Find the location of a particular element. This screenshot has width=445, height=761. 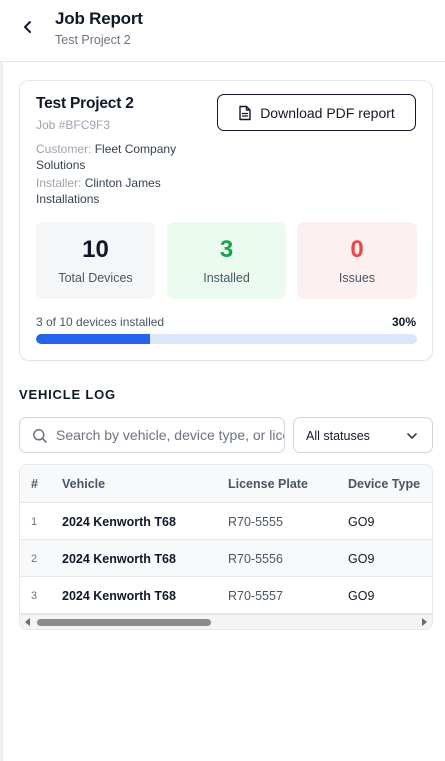

row-index: 2 is located at coordinates (34, 559).